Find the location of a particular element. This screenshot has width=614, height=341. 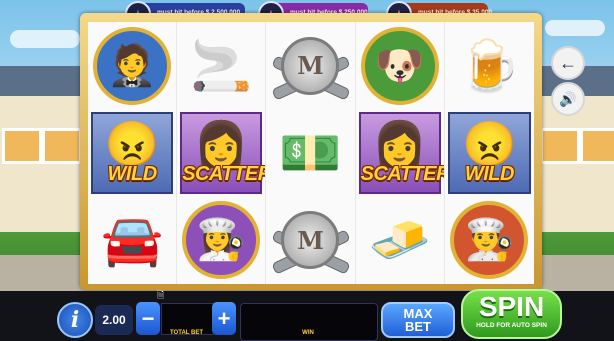

reel-symbol: 🍺 is located at coordinates (489, 65).